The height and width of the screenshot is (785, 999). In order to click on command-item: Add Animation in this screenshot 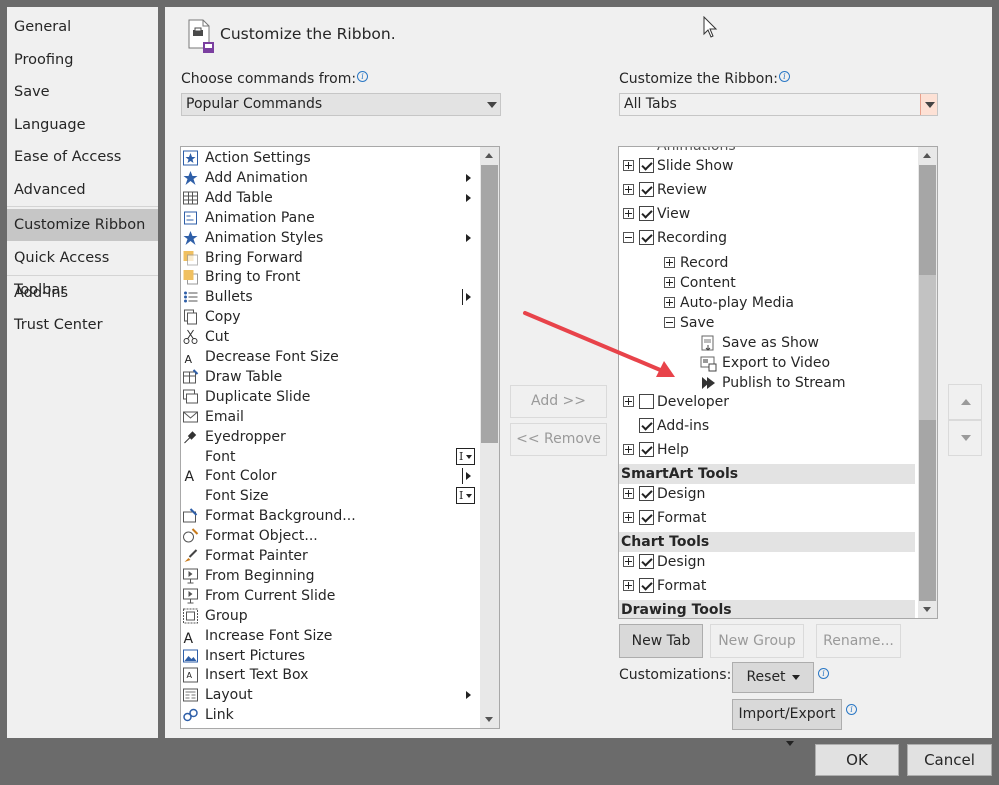, I will do `click(329, 178)`.